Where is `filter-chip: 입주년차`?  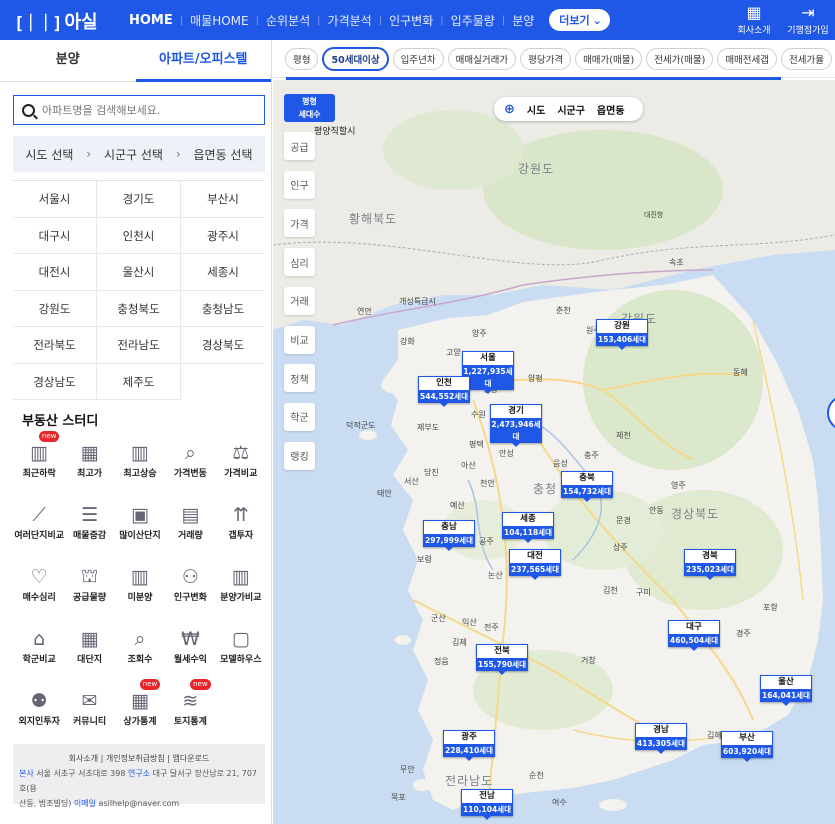 filter-chip: 입주년차 is located at coordinates (418, 58).